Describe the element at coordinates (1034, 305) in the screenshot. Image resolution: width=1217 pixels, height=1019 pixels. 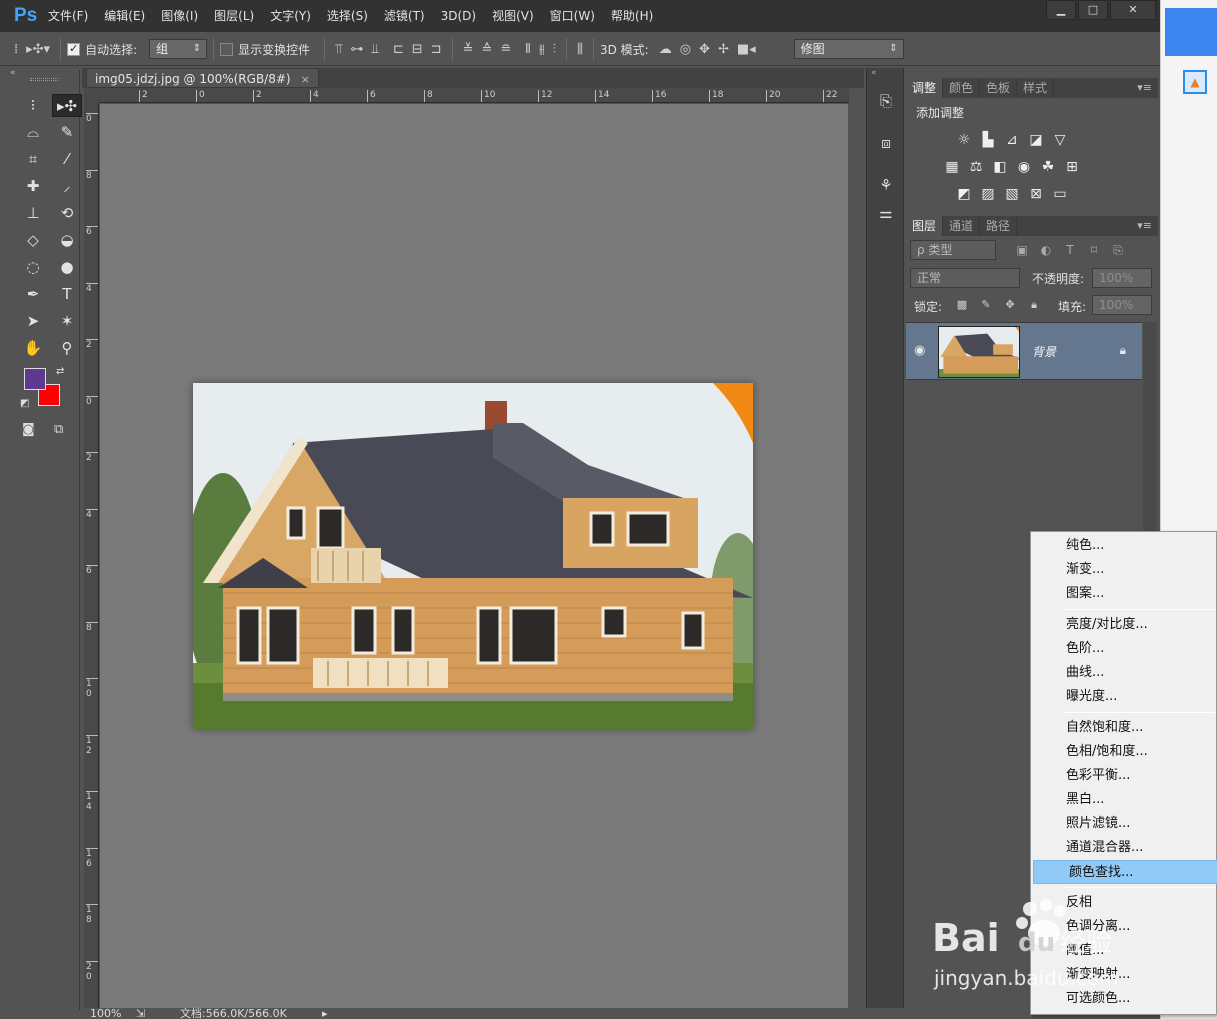
I see `lock-all-icon: 🔒︎` at that location.